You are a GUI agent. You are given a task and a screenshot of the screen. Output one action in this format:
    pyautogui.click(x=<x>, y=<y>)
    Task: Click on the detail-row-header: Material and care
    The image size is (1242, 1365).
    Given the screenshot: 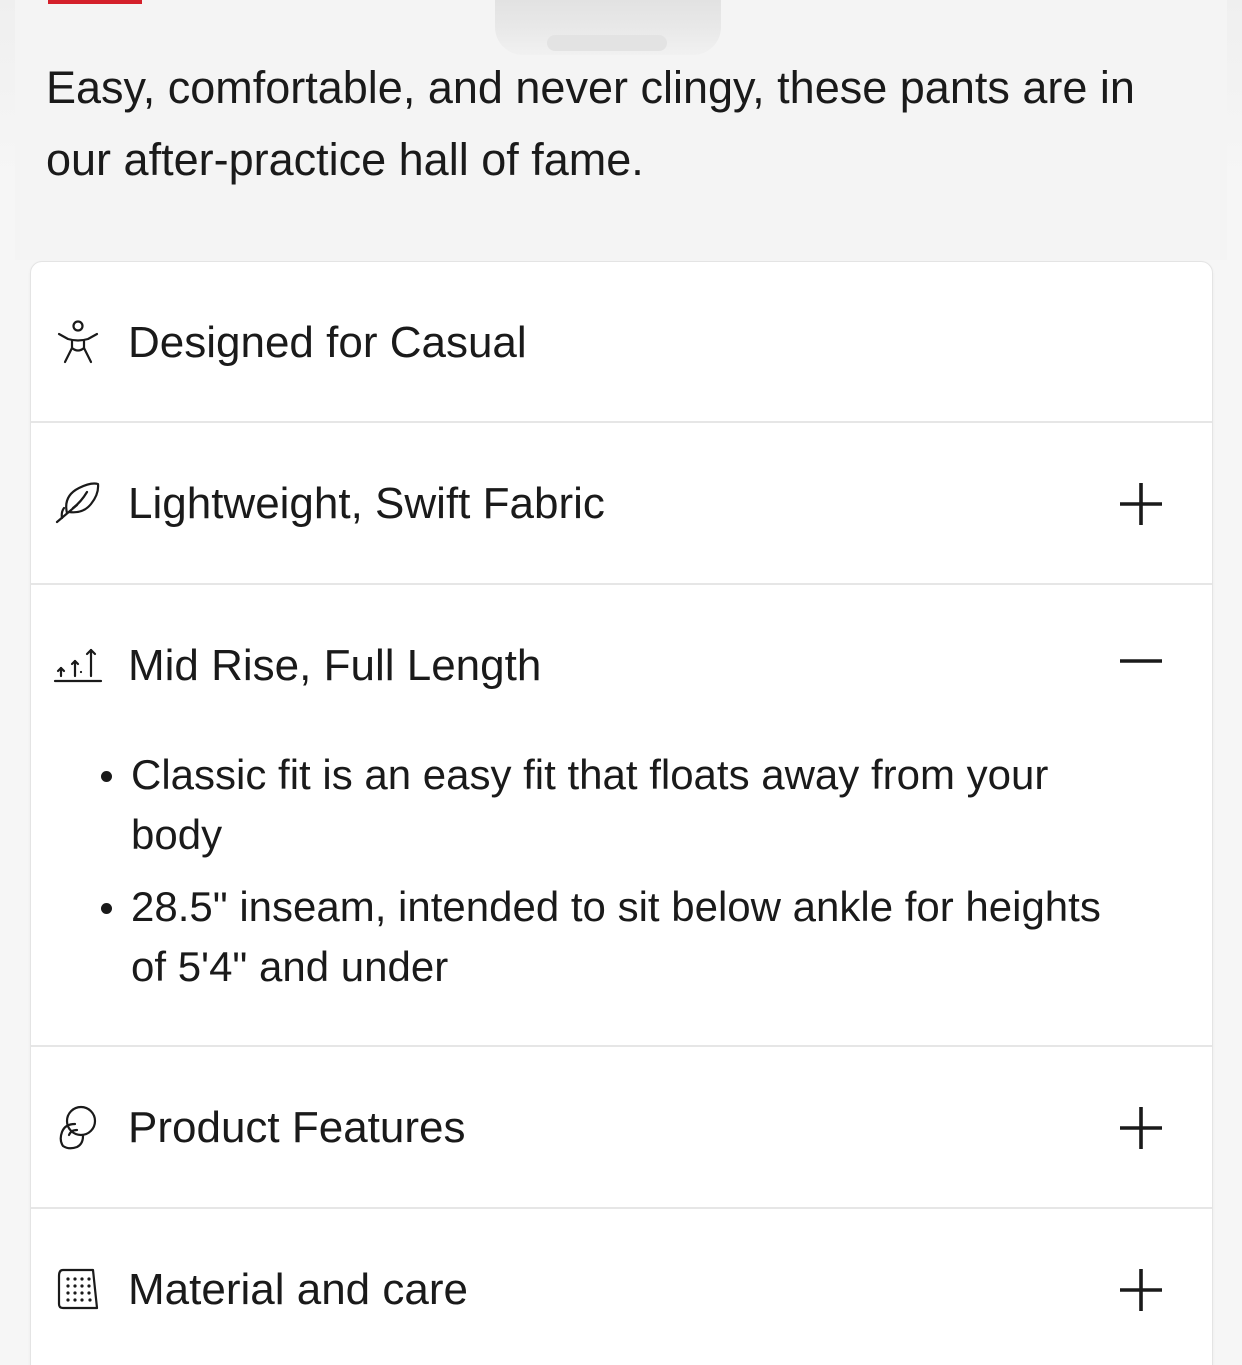 What is the action you would take?
    pyautogui.click(x=621, y=1287)
    